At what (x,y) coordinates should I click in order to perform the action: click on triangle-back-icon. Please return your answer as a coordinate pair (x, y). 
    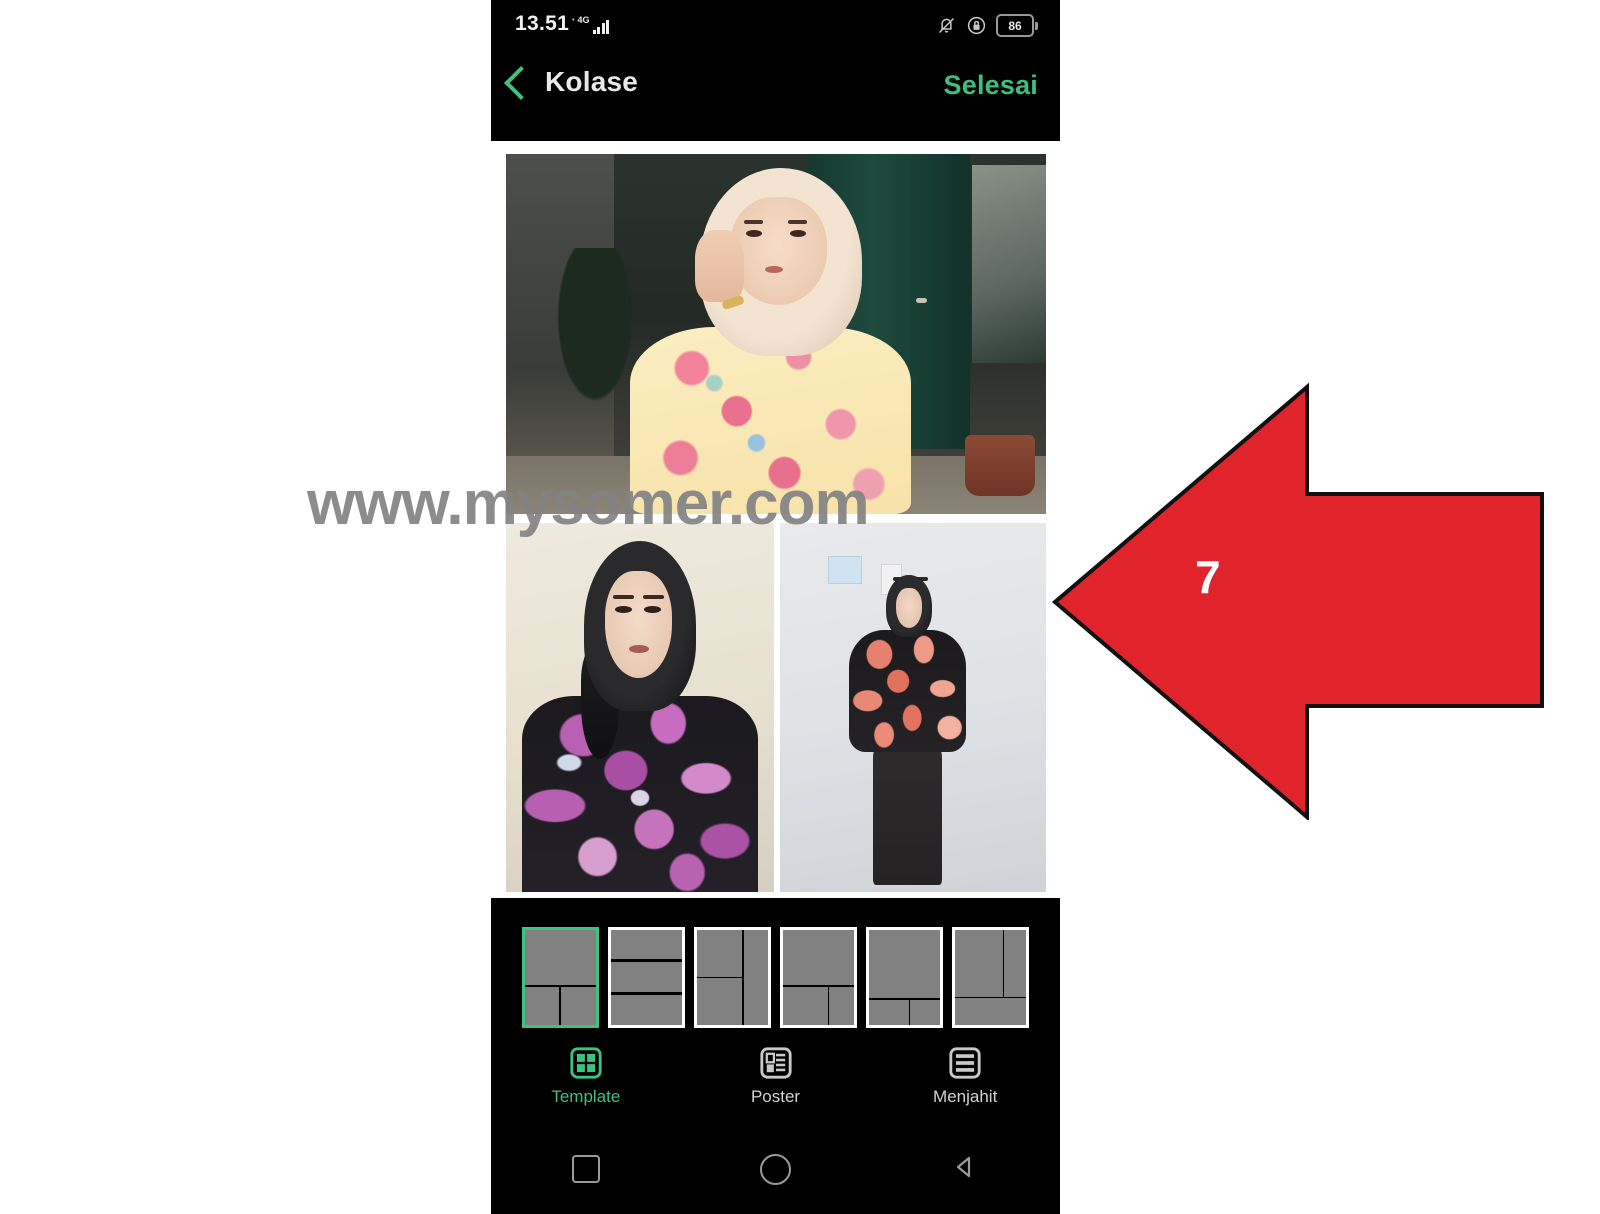
    Looking at the image, I should click on (965, 1169).